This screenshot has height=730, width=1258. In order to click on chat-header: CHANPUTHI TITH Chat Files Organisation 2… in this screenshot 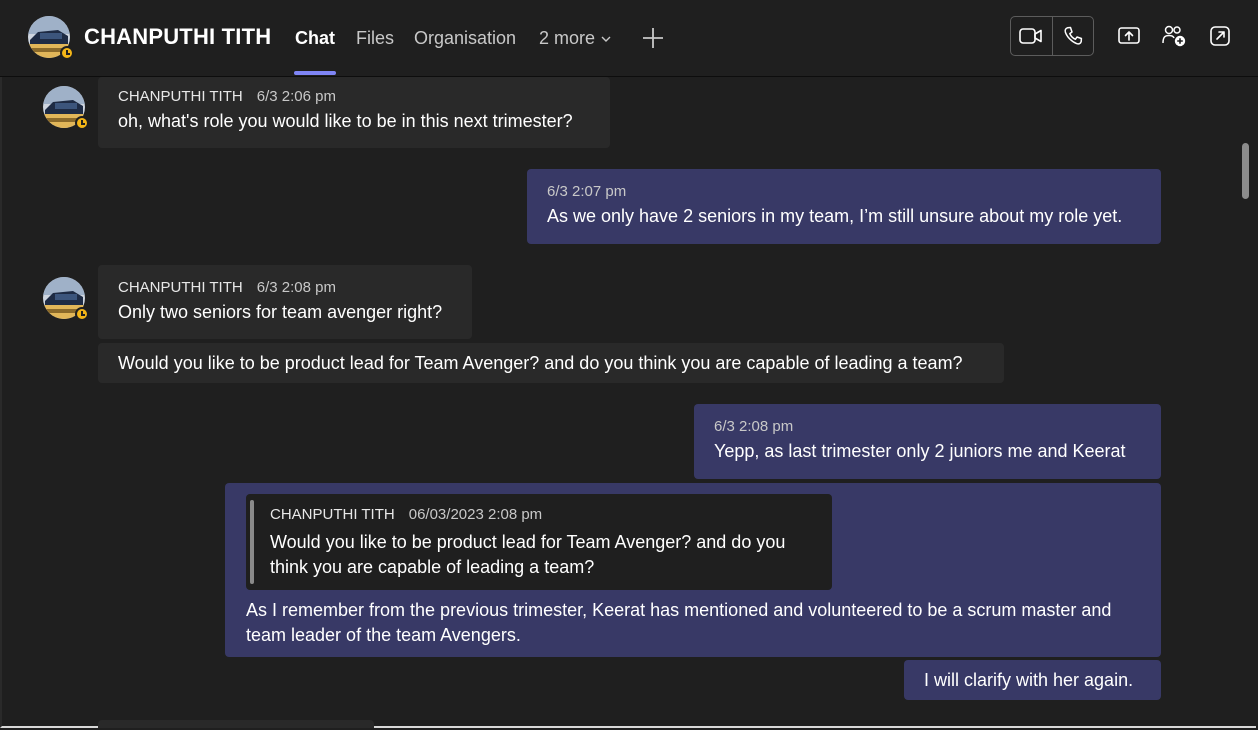, I will do `click(629, 38)`.